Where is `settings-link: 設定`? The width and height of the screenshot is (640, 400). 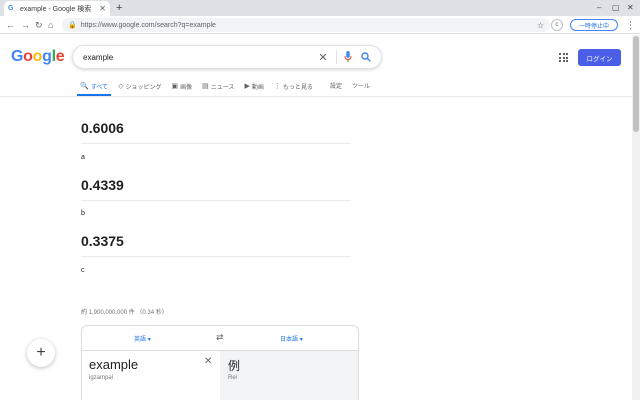
settings-link: 設定 is located at coordinates (336, 85).